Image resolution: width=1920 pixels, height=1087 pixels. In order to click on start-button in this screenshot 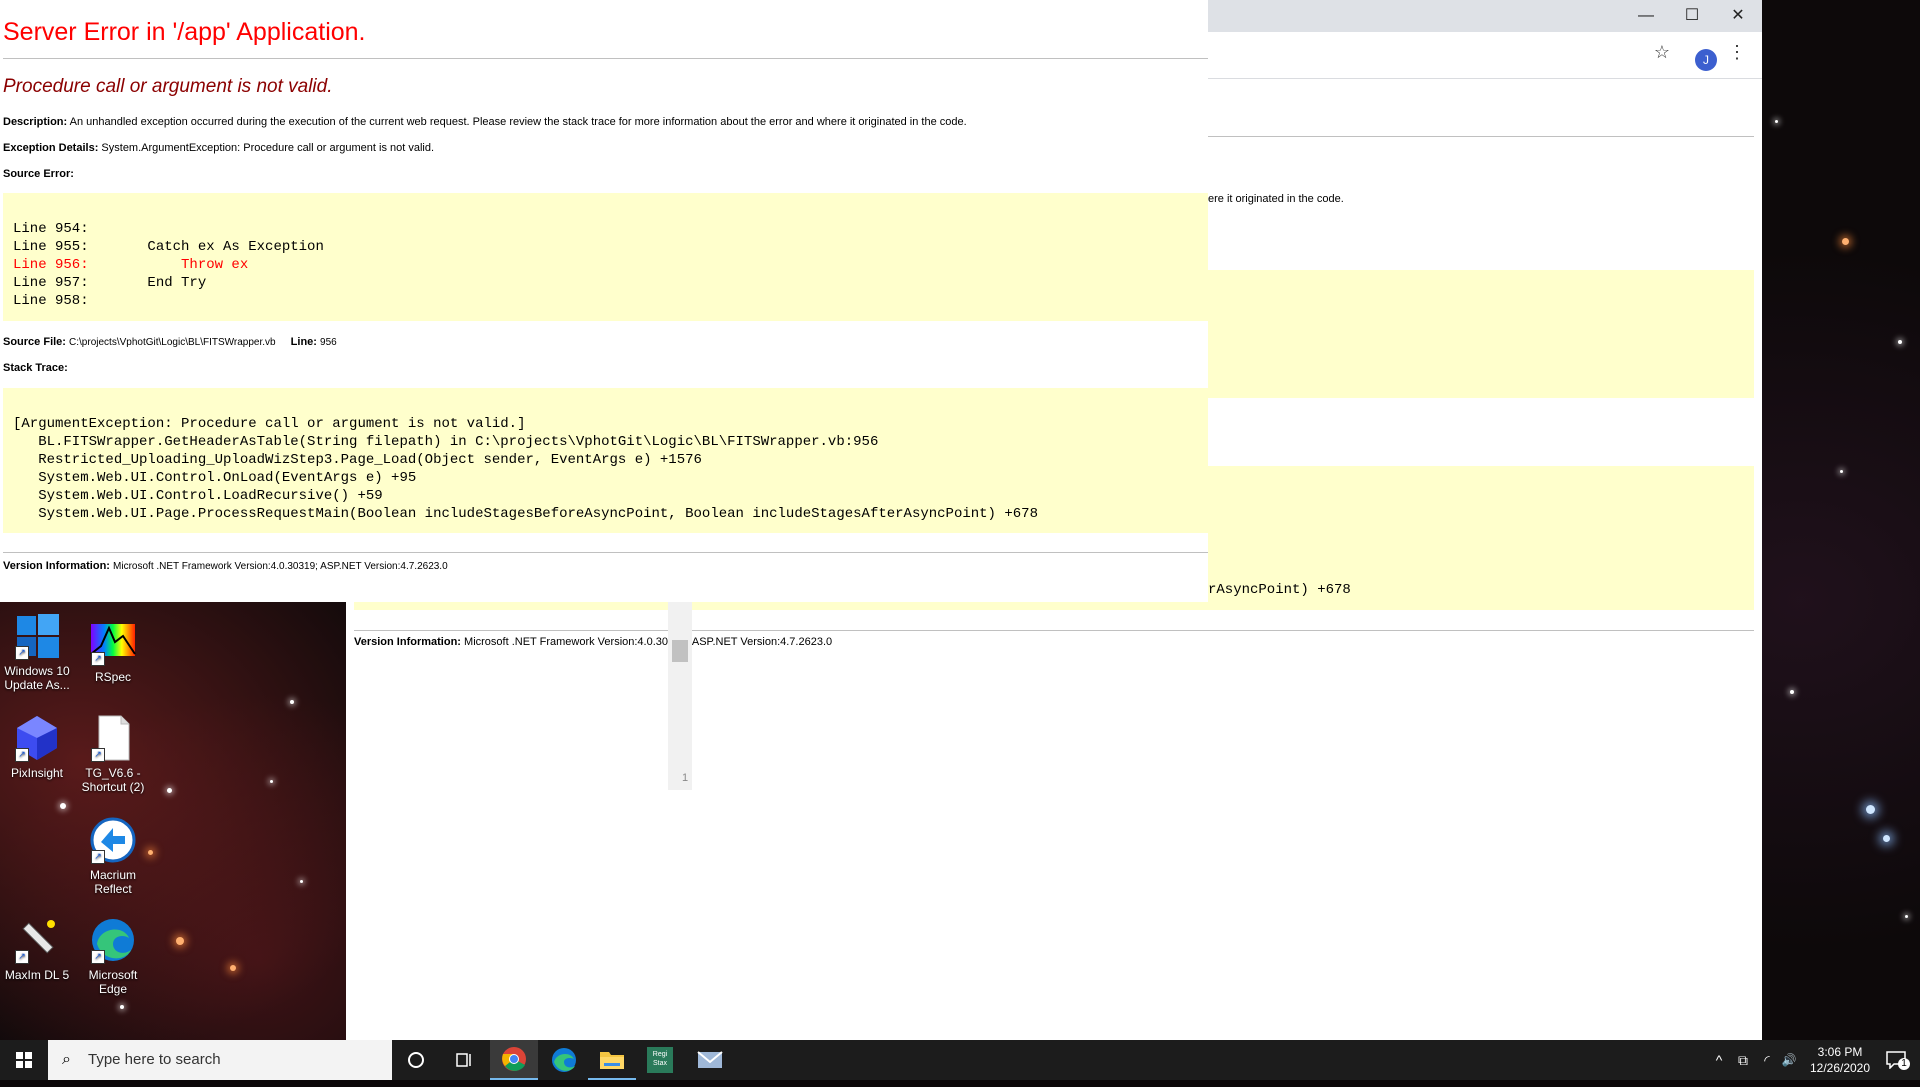, I will do `click(24, 1060)`.